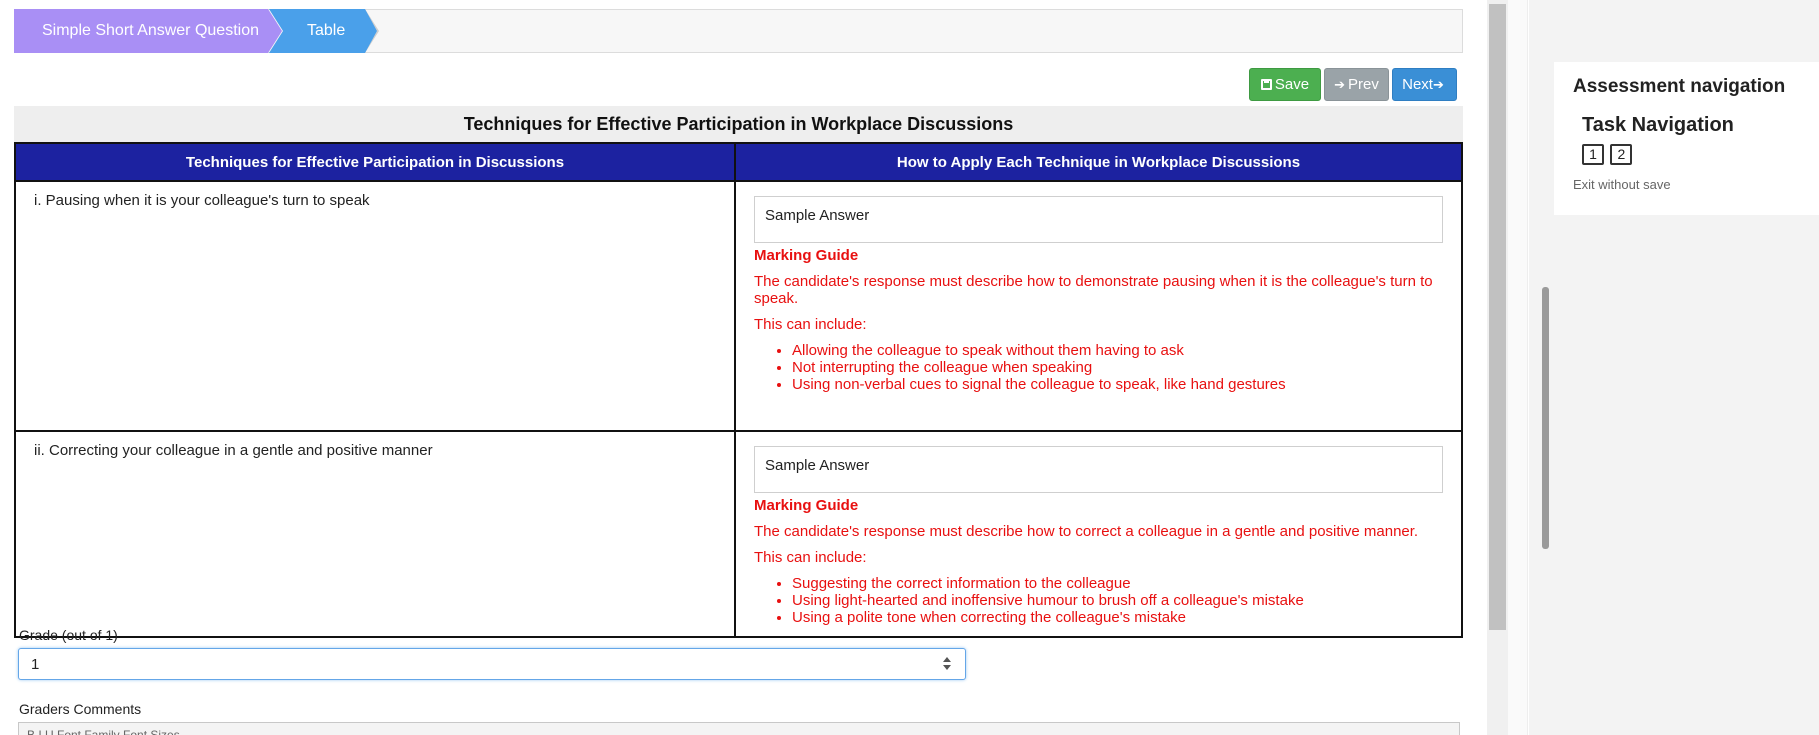 This screenshot has height=735, width=1819. Describe the element at coordinates (1340, 84) in the screenshot. I see `arrow-left-icon: ➔` at that location.